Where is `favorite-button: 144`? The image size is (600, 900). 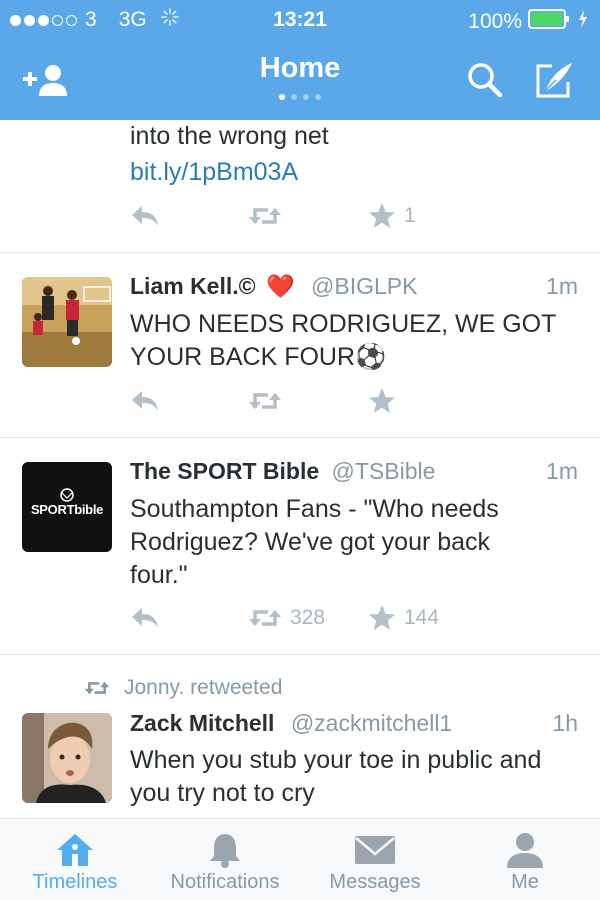
favorite-button: 144 is located at coordinates (403, 618).